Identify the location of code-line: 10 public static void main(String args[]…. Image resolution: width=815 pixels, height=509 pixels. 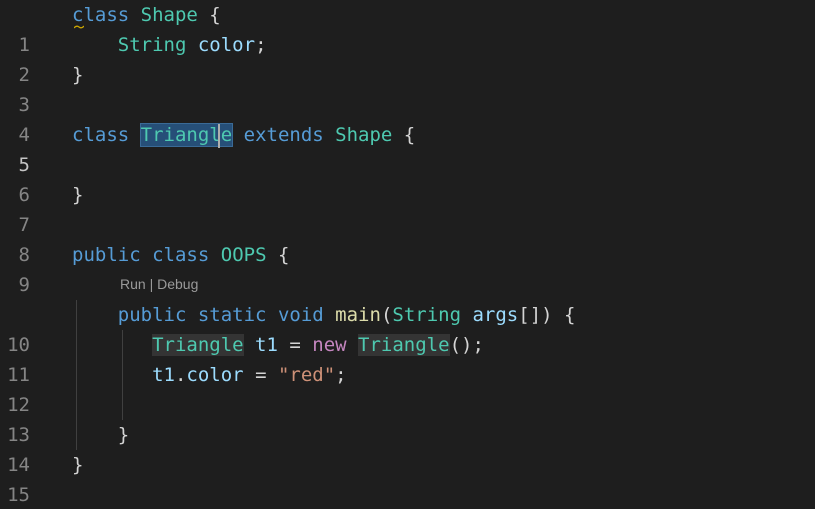
(407, 328).